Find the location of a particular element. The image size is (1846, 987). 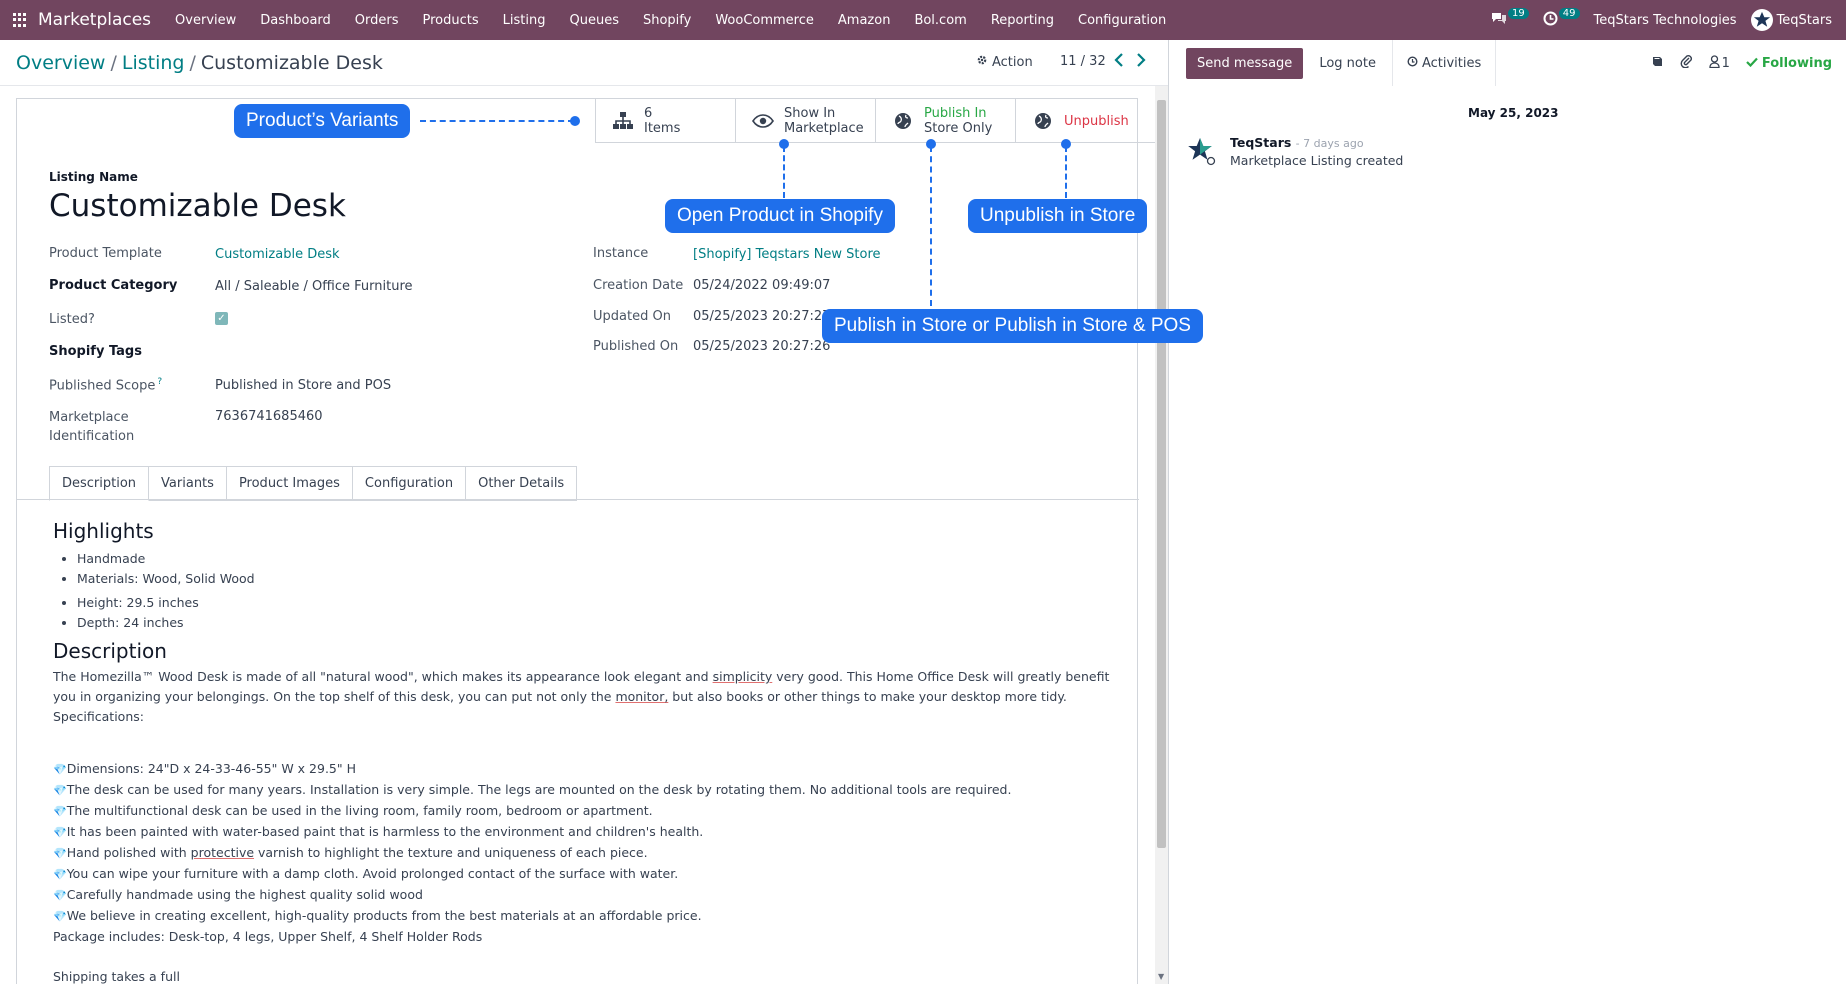

send-message-button: Send message is located at coordinates (1245, 63).